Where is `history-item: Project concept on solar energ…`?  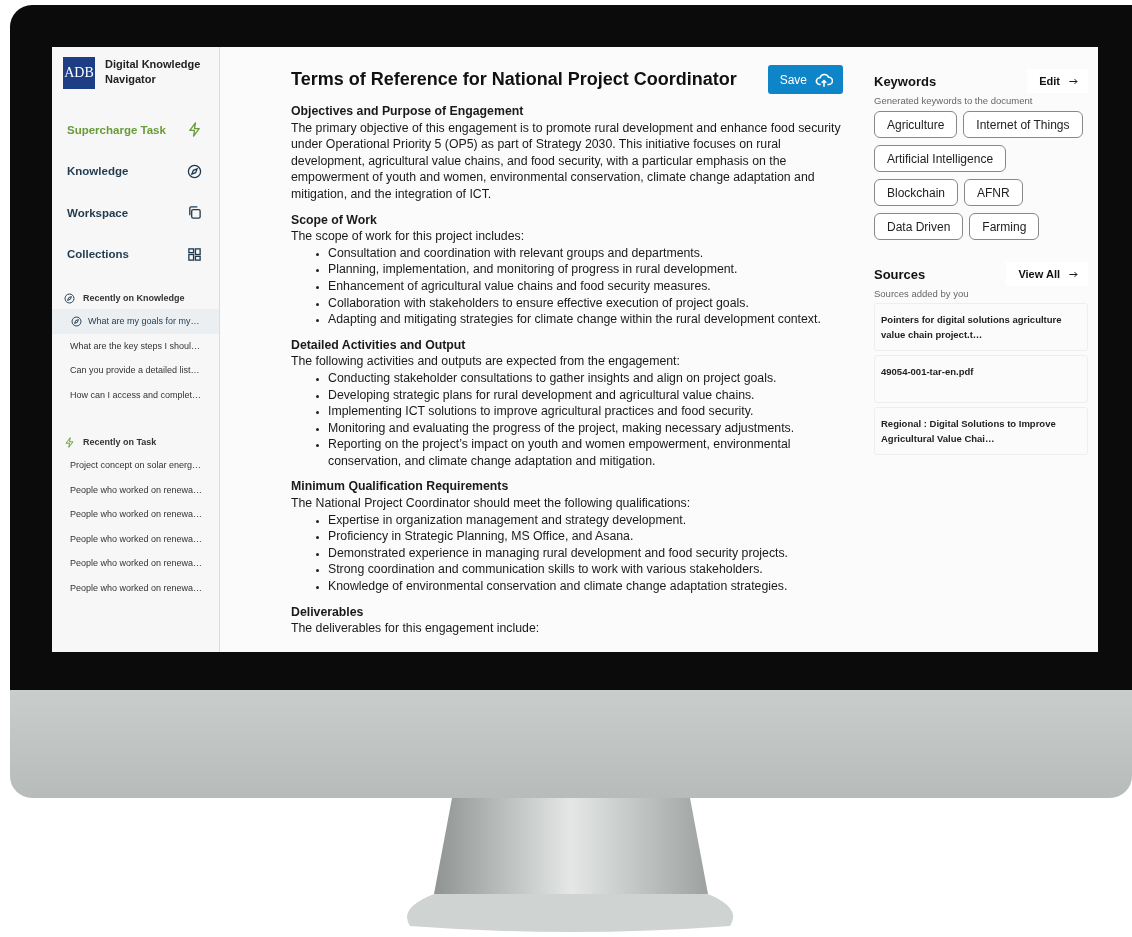
history-item: Project concept on solar energ… is located at coordinates (135, 465).